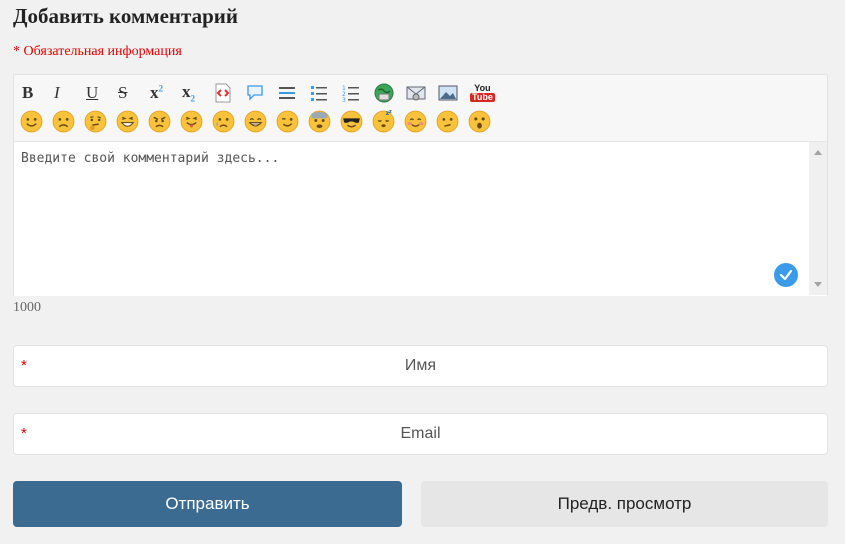  I want to click on superscript-button: x2, so click(162, 93).